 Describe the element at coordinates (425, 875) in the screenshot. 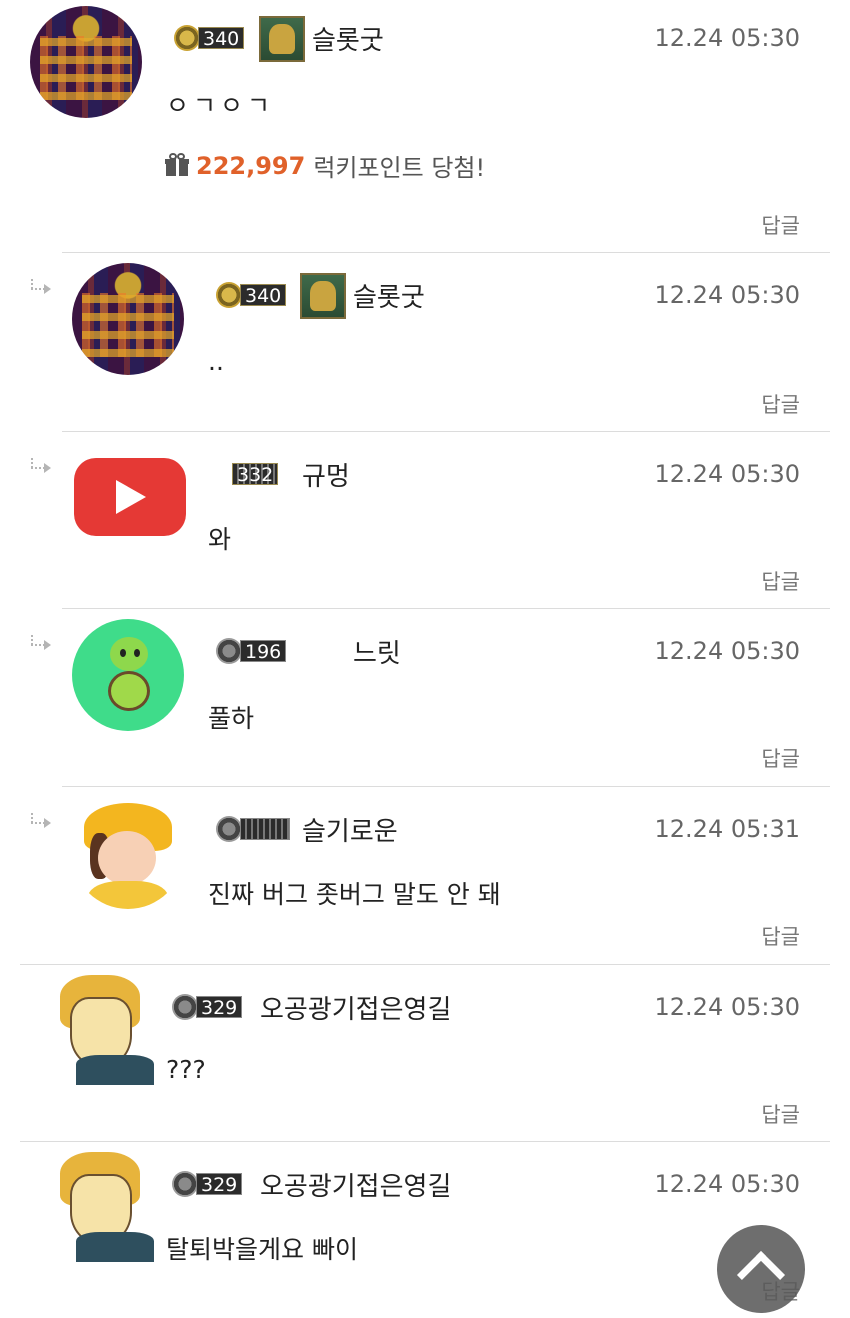

I see `reply-comment-item: 슬기로운 12.24 05:31 진짜 버그 좃버그 말도 안 돼 답글` at that location.